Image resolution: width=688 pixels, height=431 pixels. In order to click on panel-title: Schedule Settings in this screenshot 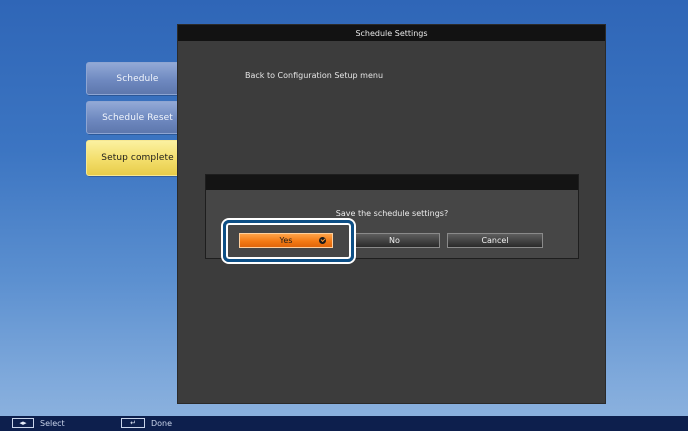, I will do `click(391, 33)`.